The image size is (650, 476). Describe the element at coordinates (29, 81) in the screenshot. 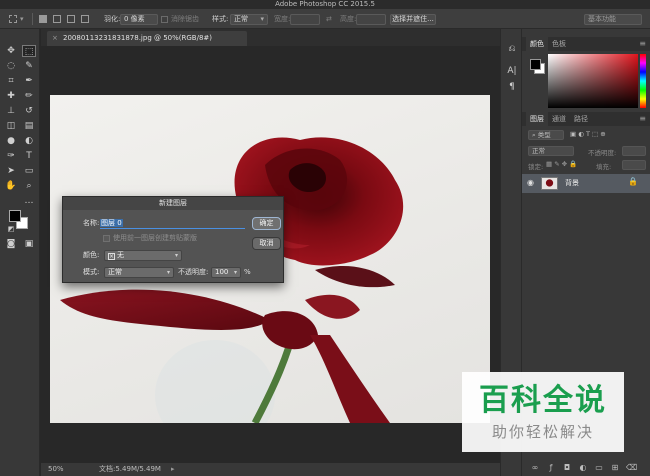

I see `eyedropper-tool-icon: ✒` at that location.